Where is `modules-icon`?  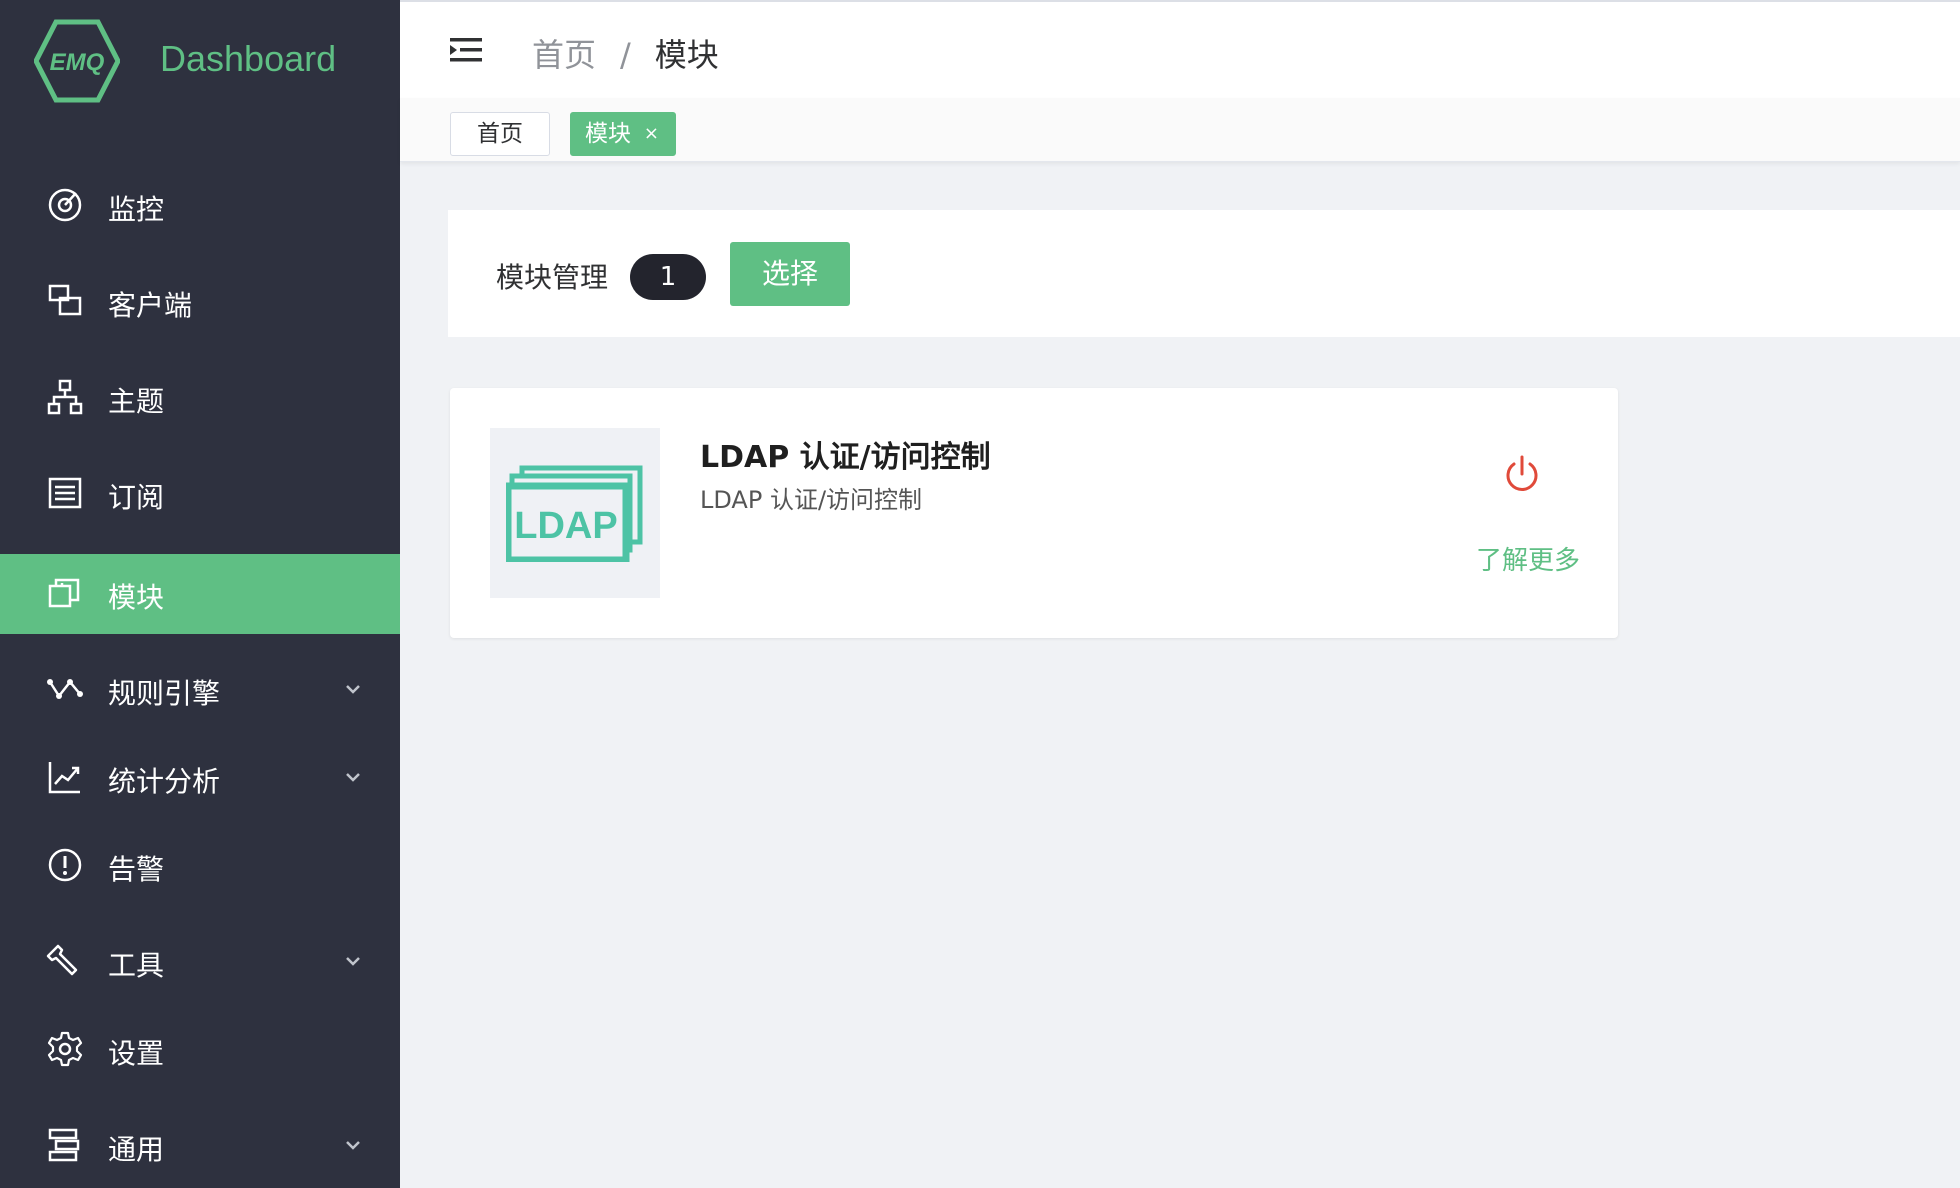 modules-icon is located at coordinates (64, 593).